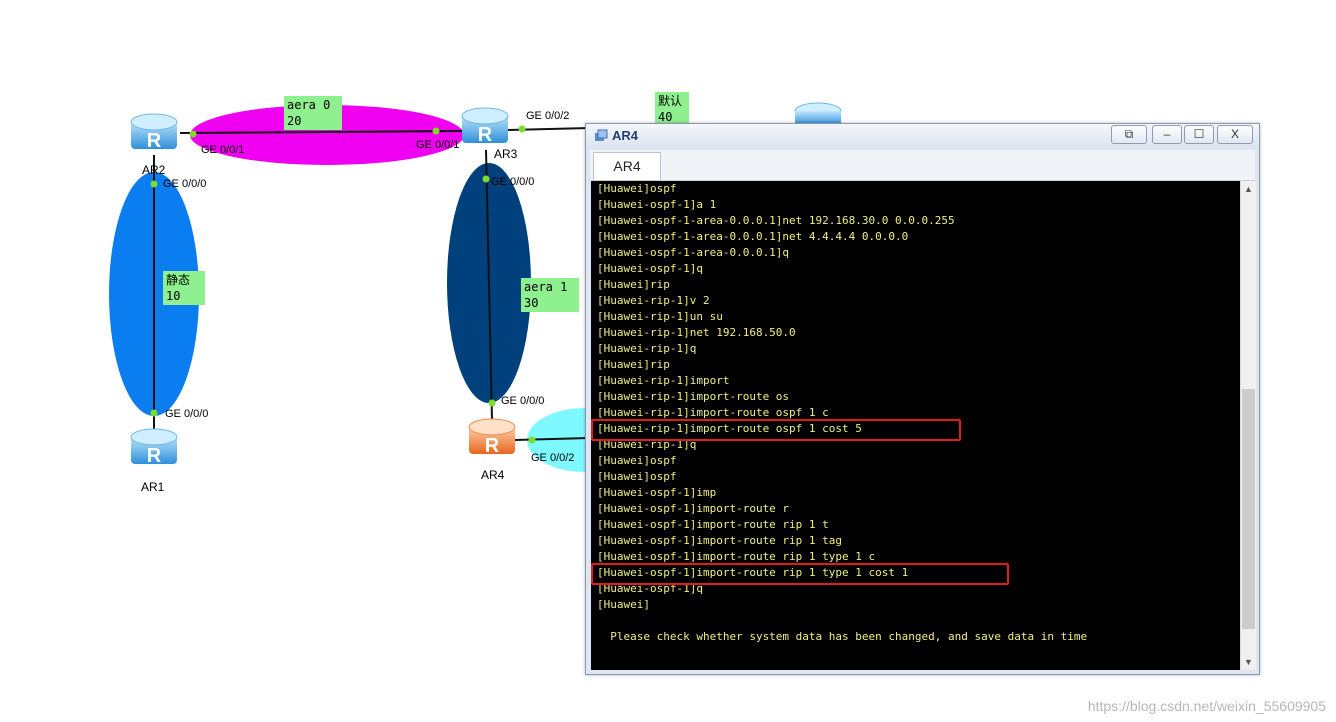 The height and width of the screenshot is (722, 1336). I want to click on router-ar3-label: AR3, so click(506, 154).